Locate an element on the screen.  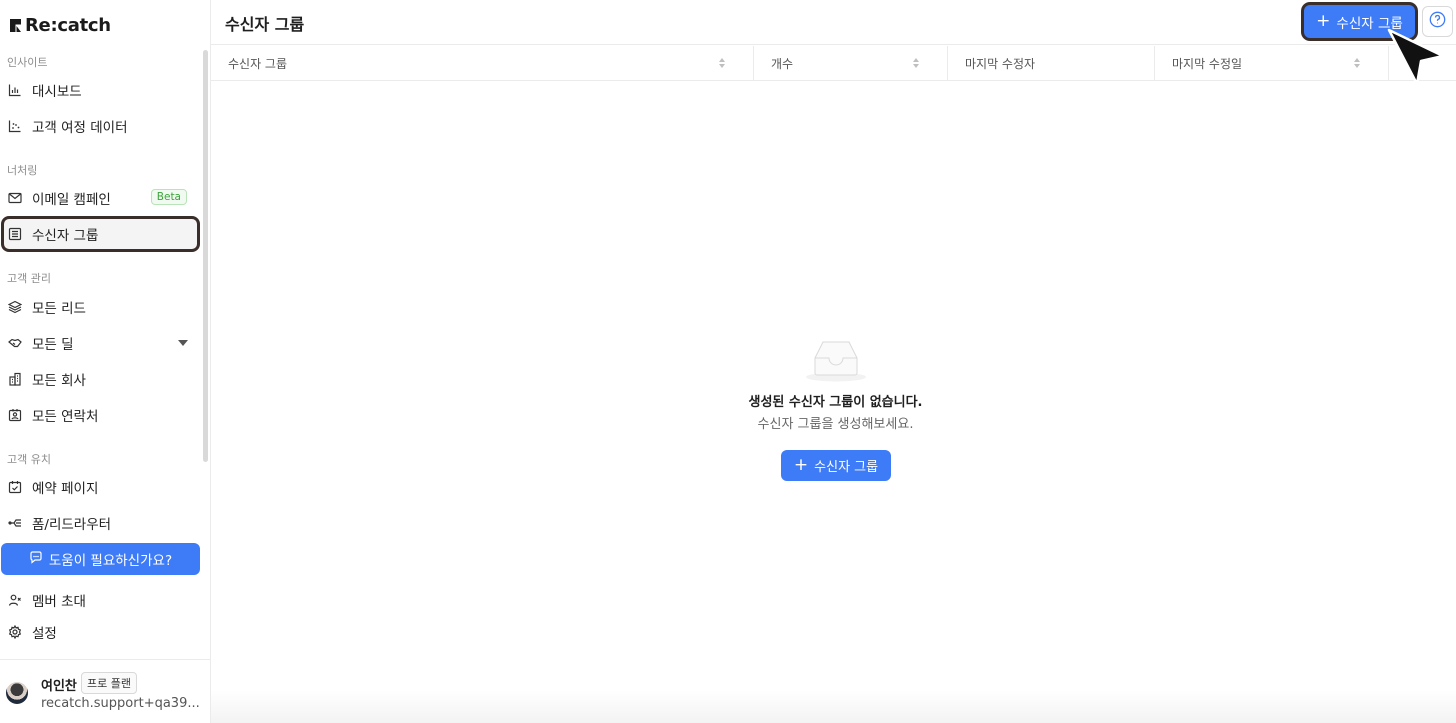
empty-inbox-icon is located at coordinates (836, 360).